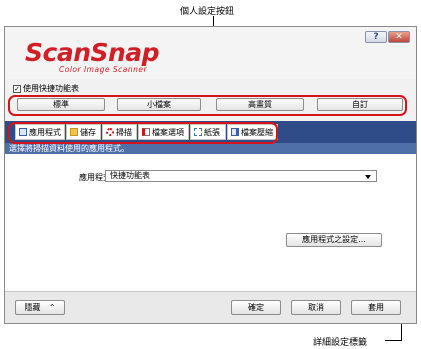 Image resolution: width=421 pixels, height=349 pixels. Describe the element at coordinates (17, 88) in the screenshot. I see `quick-menu-checkbox: ✓` at that location.